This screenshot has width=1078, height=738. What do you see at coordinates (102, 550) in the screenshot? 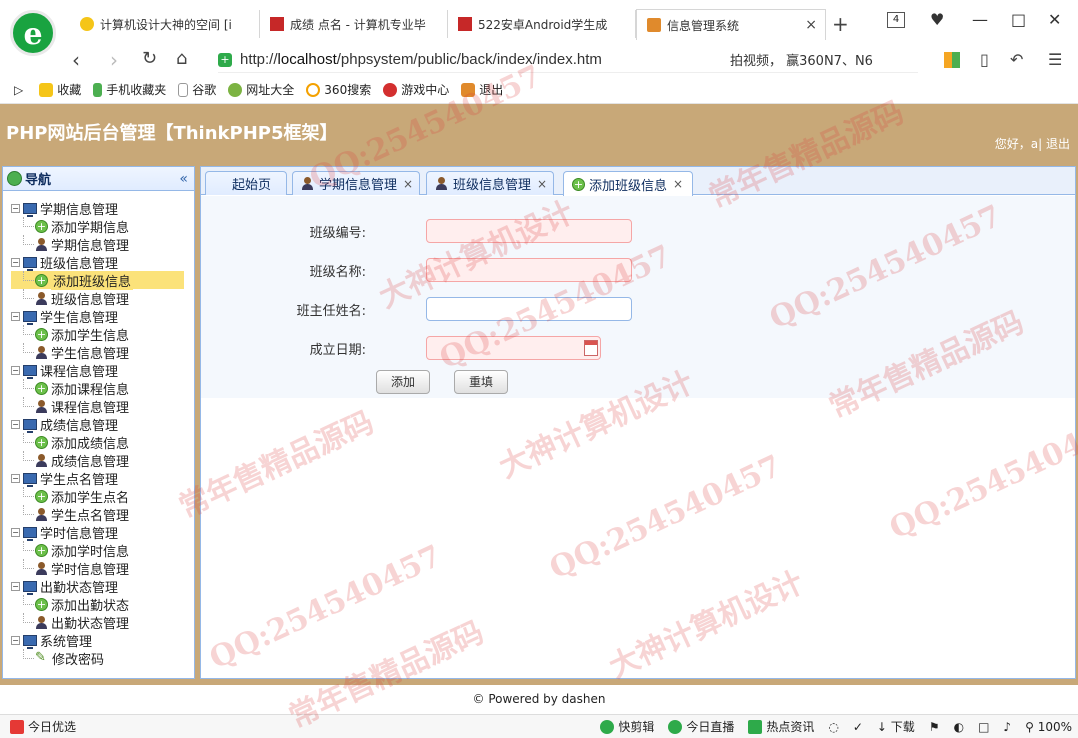
I see `sidebar-item: + 添加学时信息` at bounding box center [102, 550].